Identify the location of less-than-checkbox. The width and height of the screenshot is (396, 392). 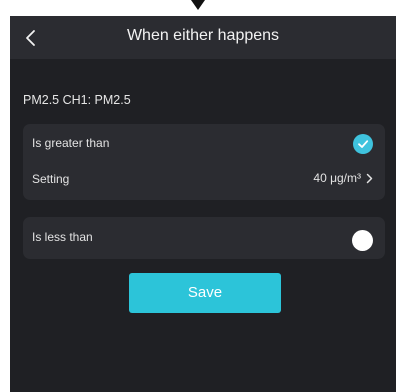
(362, 240).